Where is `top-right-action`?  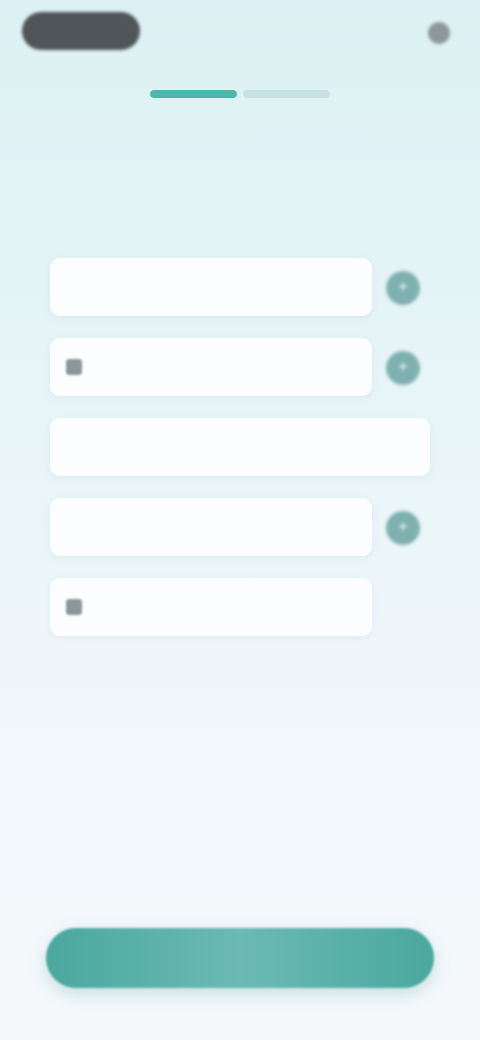
top-right-action is located at coordinates (435, 33).